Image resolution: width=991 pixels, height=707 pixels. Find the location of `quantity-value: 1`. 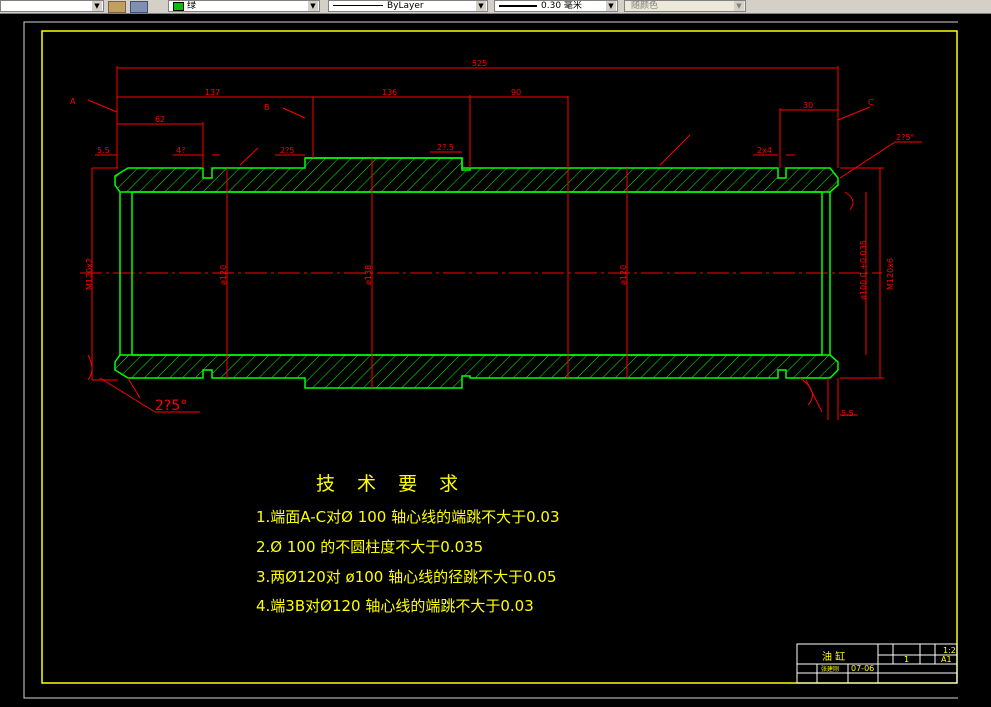

quantity-value: 1 is located at coordinates (906, 659).